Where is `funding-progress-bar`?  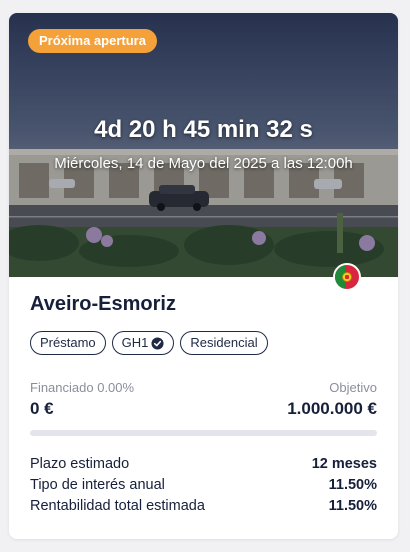
funding-progress-bar is located at coordinates (203, 433).